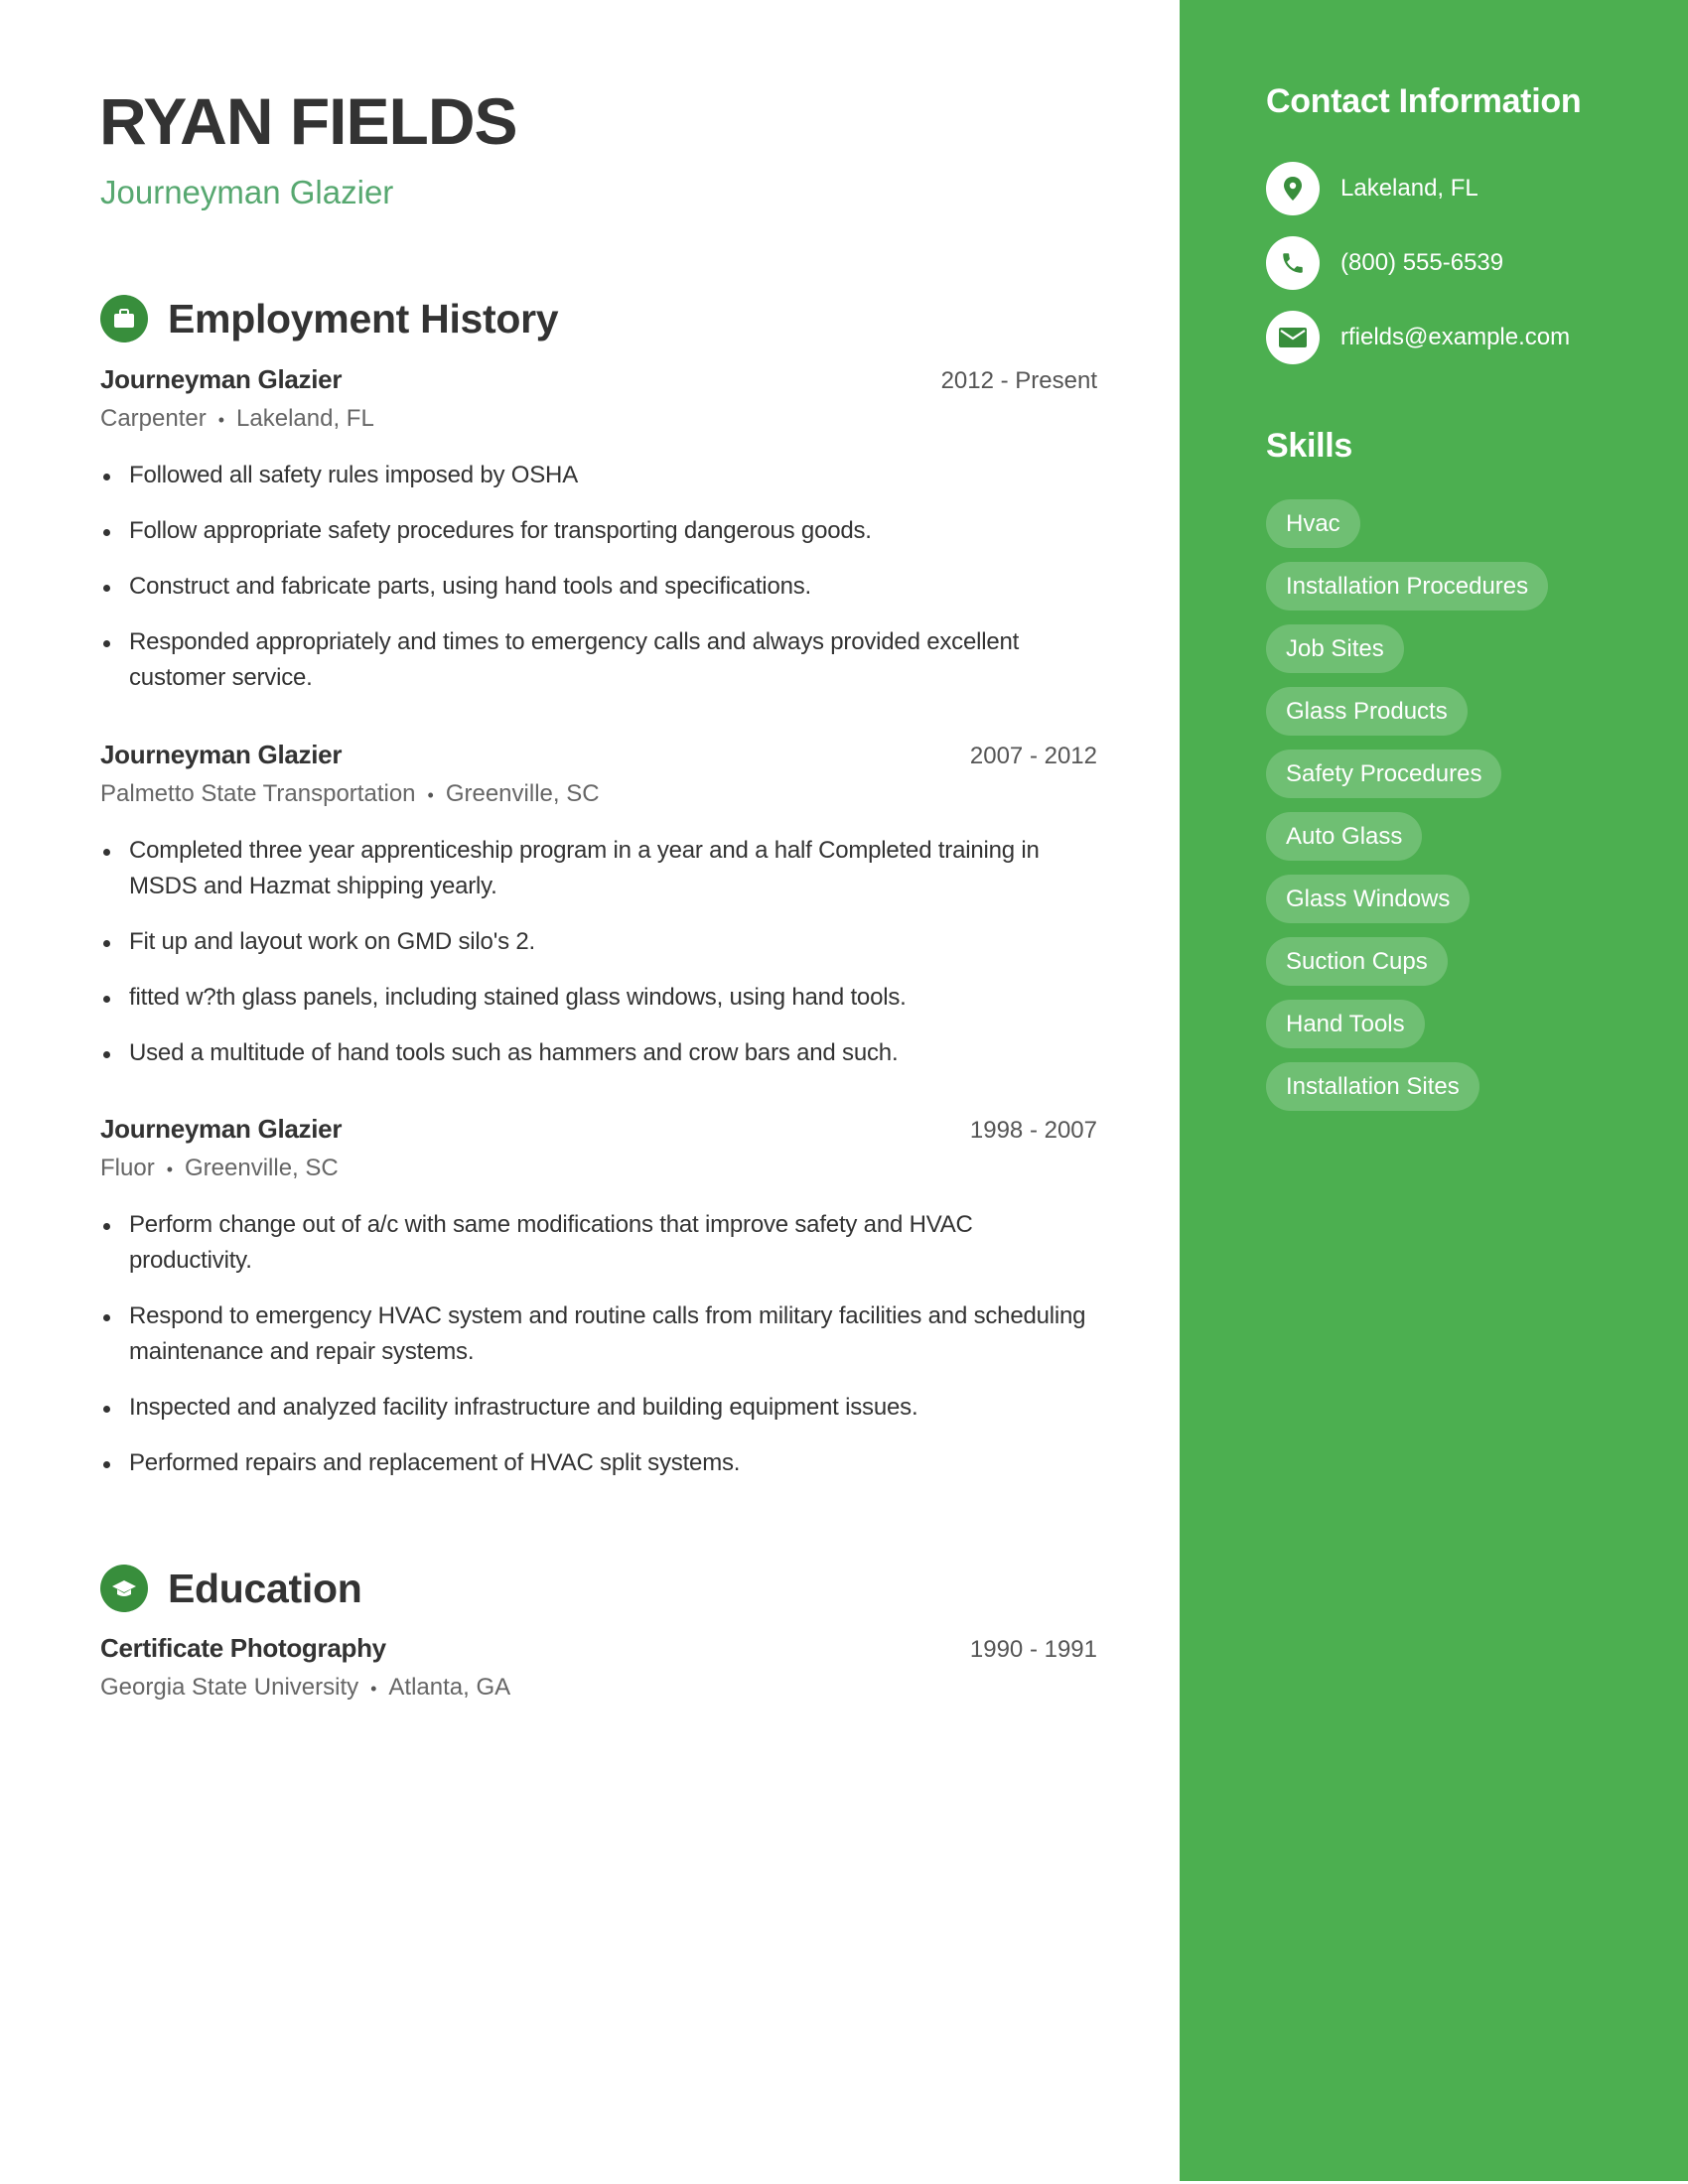  I want to click on job-employer: Carpenter, so click(153, 418).